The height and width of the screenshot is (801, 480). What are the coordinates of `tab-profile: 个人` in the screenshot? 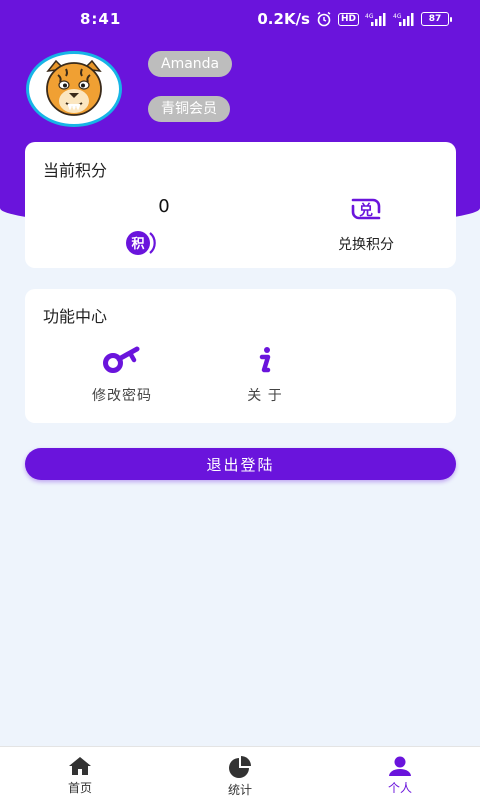 It's located at (400, 774).